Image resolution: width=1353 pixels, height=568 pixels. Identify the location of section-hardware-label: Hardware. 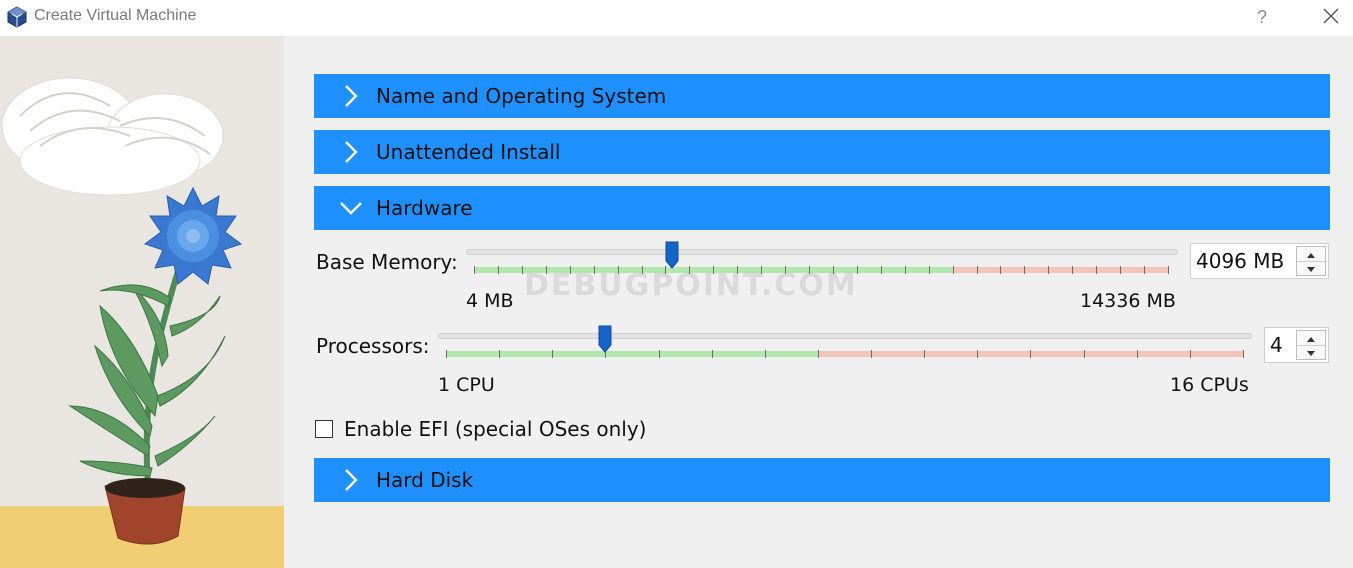
(424, 208).